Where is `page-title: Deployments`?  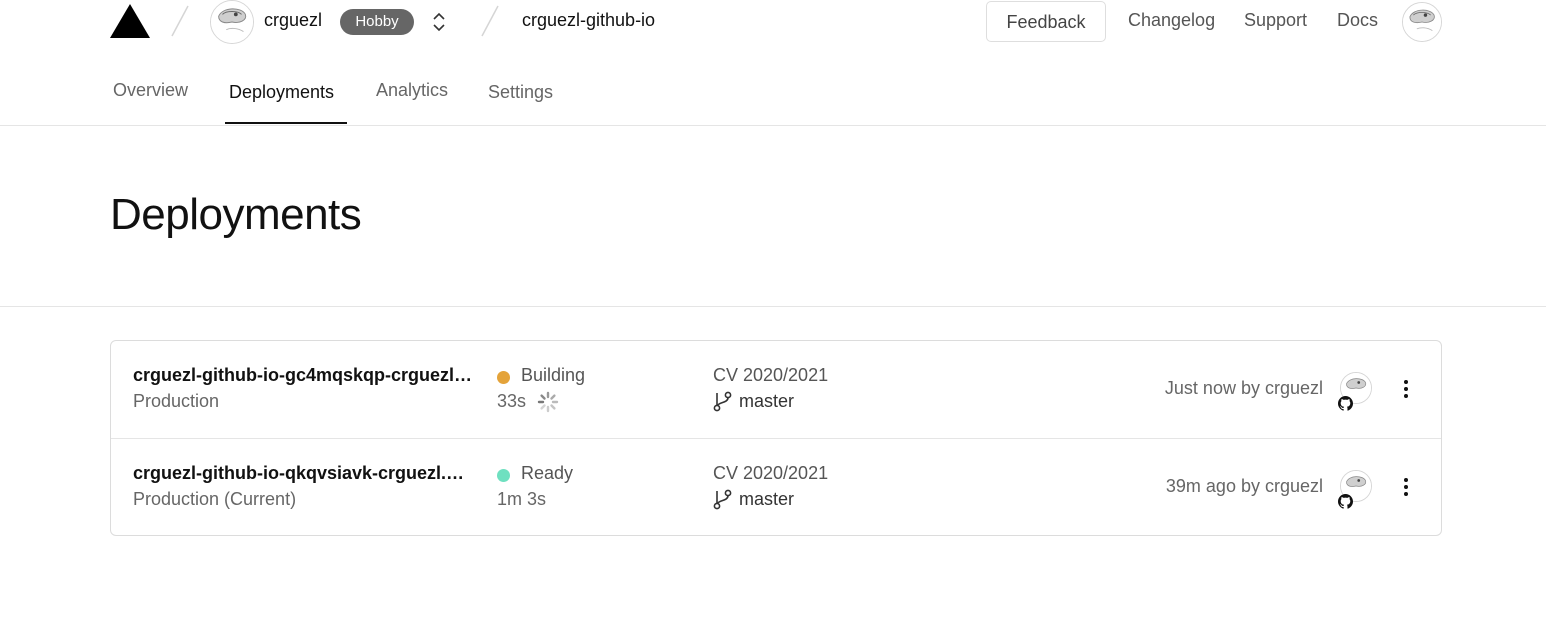
page-title: Deployments is located at coordinates (236, 214).